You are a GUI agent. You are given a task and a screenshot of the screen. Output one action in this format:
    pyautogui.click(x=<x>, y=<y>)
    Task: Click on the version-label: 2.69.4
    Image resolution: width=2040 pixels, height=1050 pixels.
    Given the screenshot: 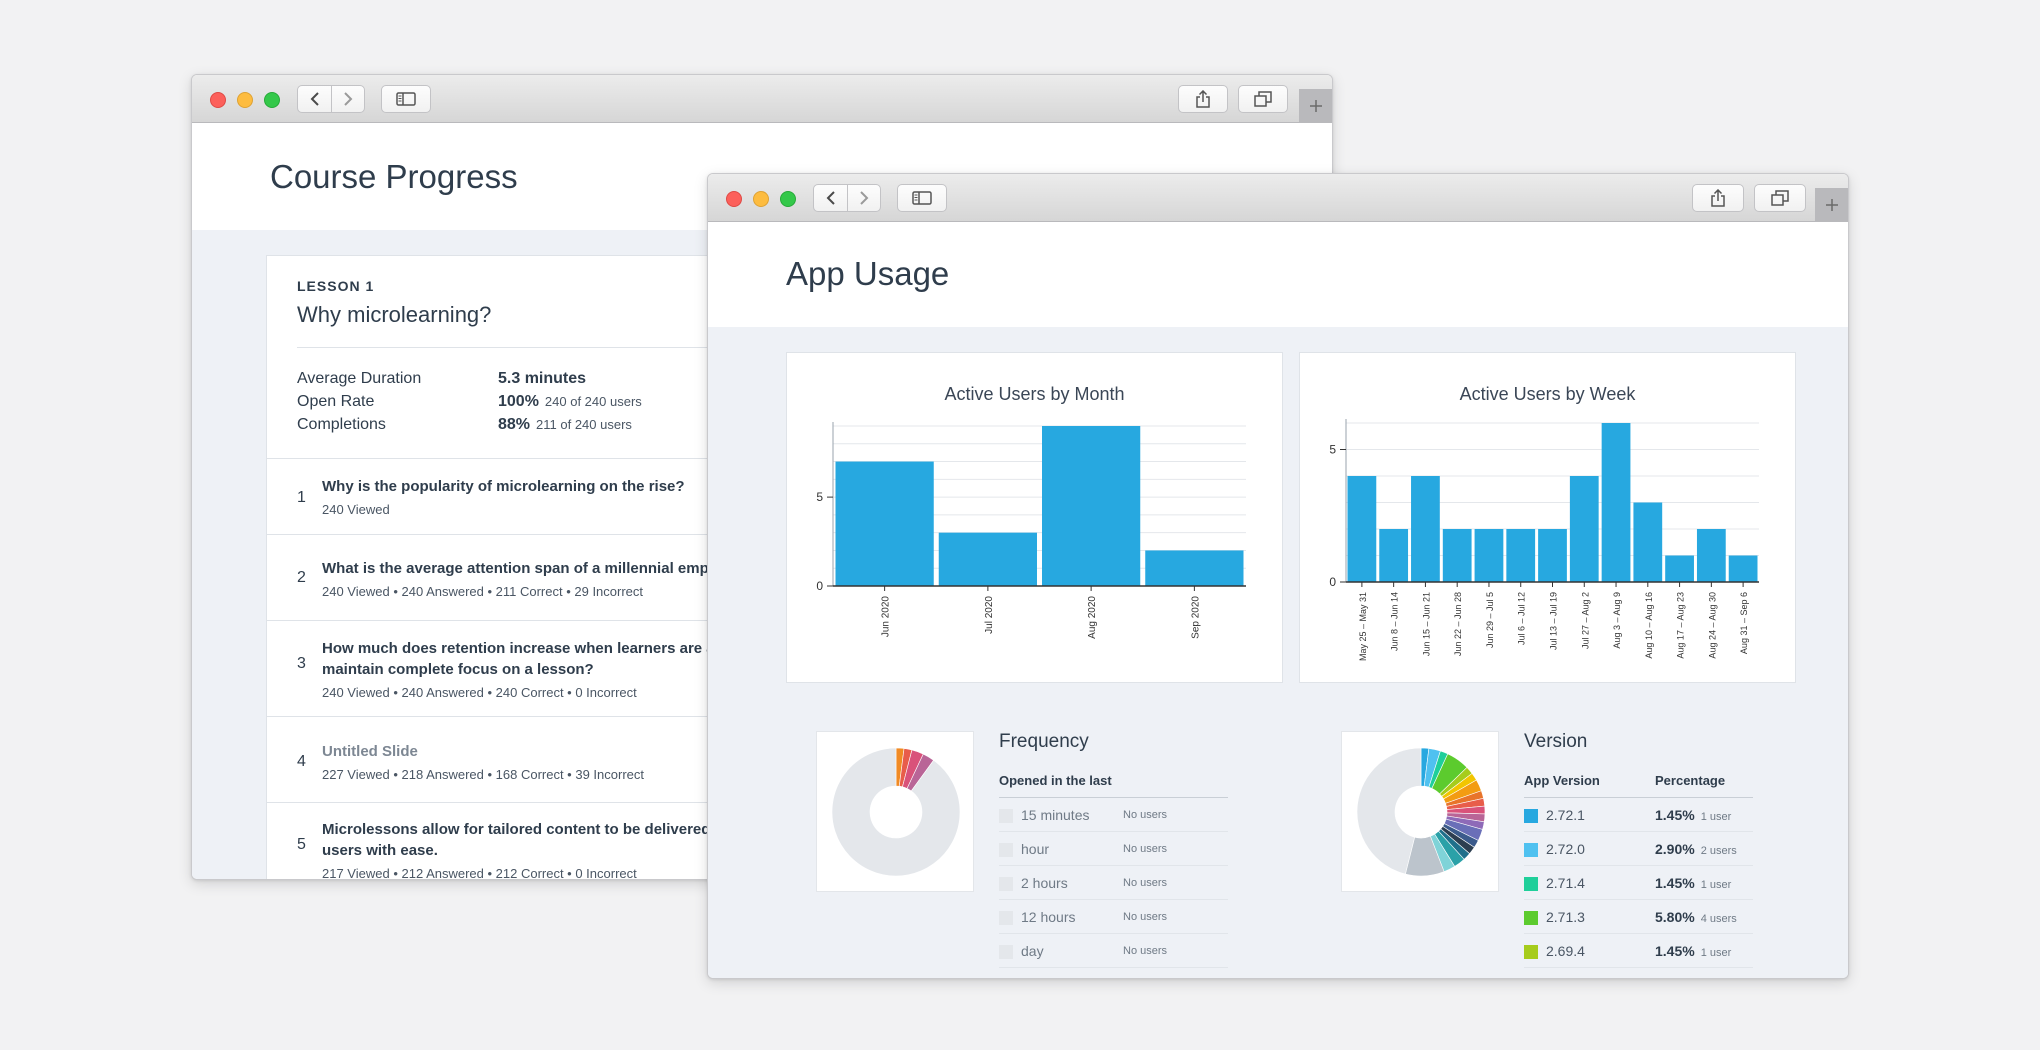 What is the action you would take?
    pyautogui.click(x=1565, y=951)
    